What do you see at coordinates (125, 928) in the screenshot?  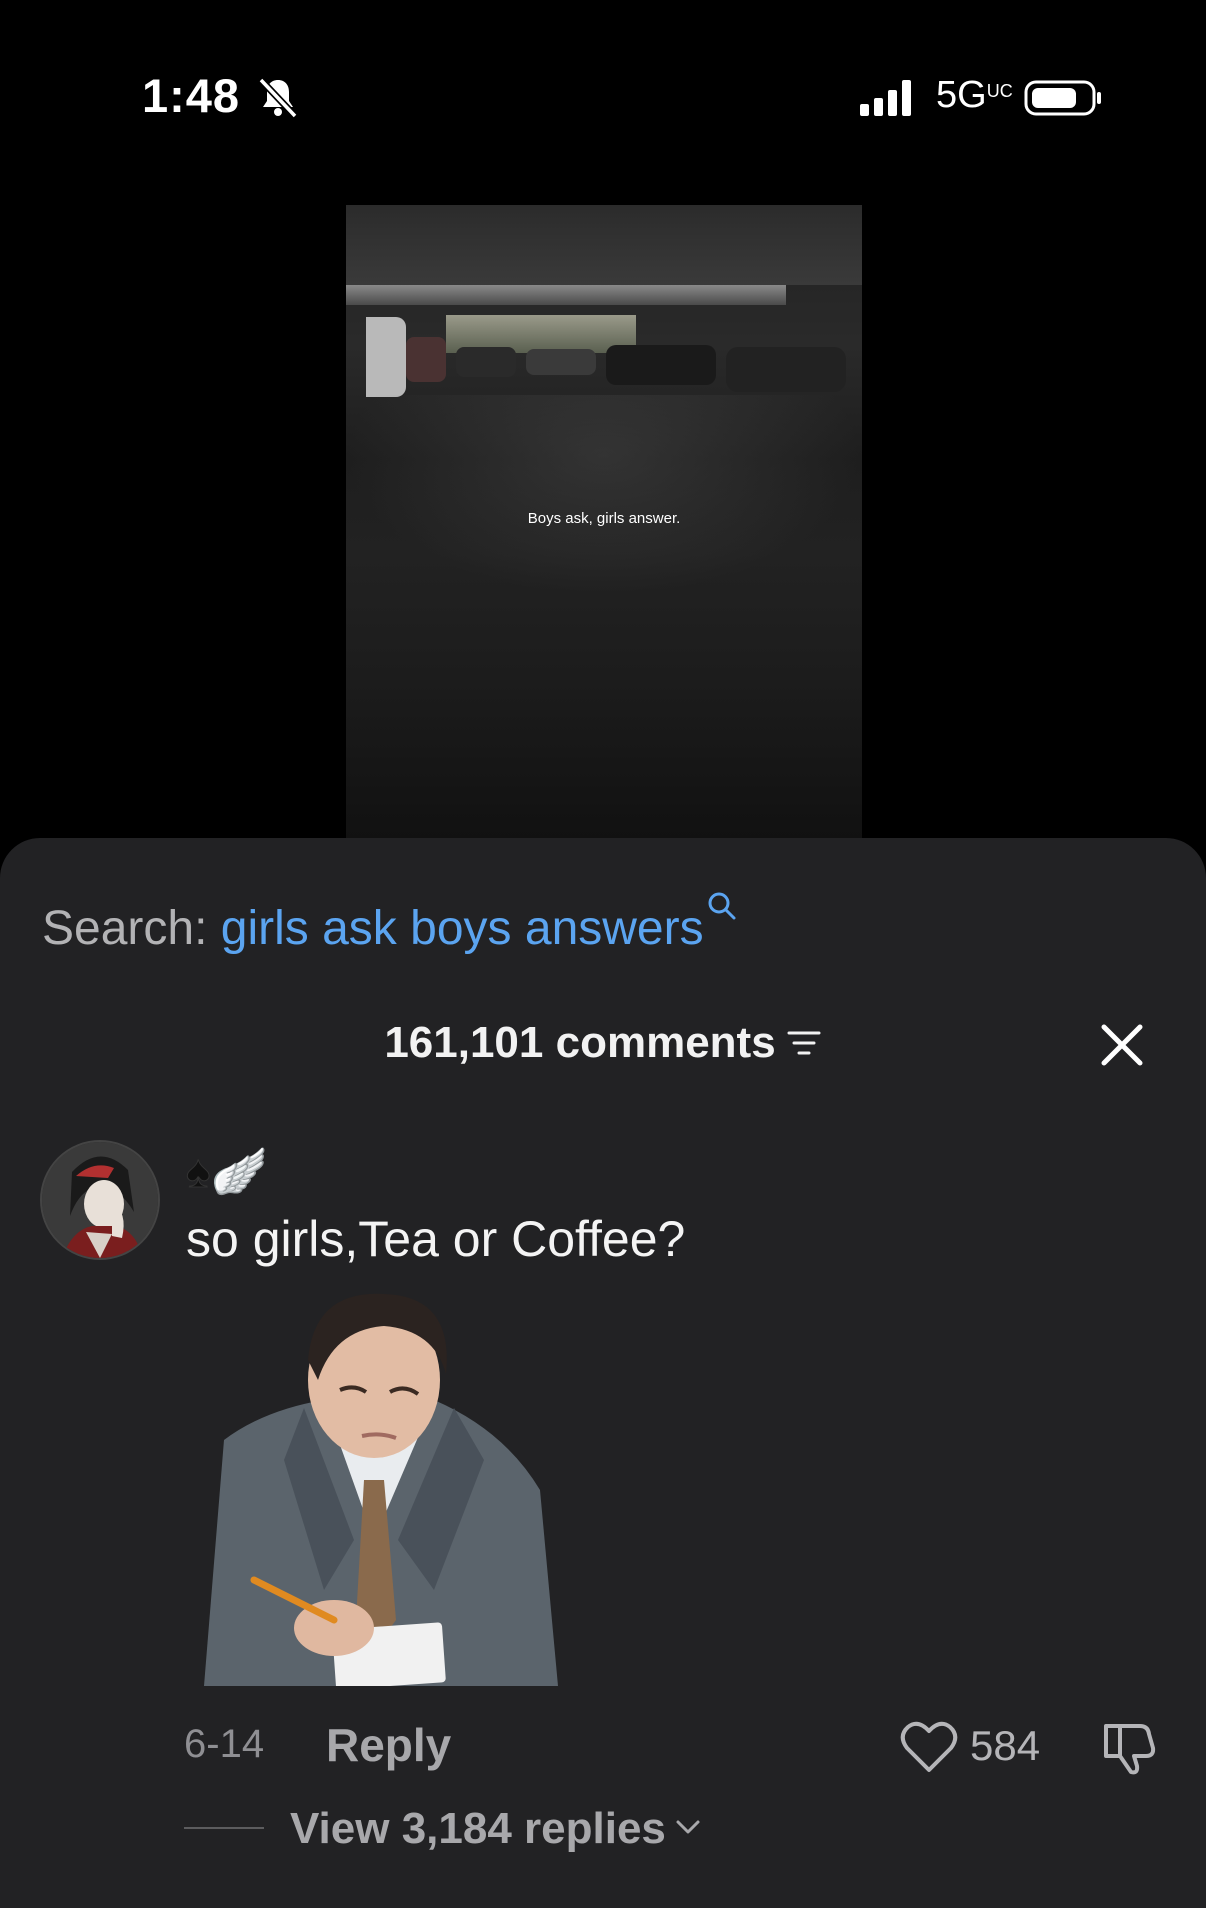 I see `search-prefix: Search:` at bounding box center [125, 928].